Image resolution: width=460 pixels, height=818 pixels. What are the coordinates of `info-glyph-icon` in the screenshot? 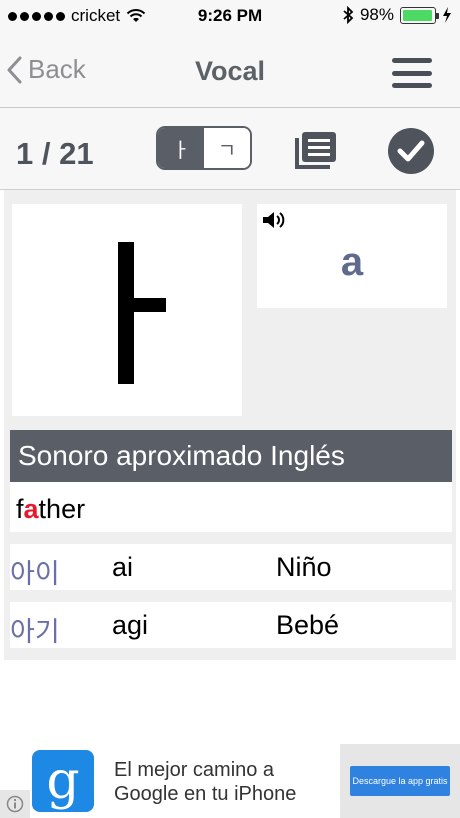 It's located at (15, 804).